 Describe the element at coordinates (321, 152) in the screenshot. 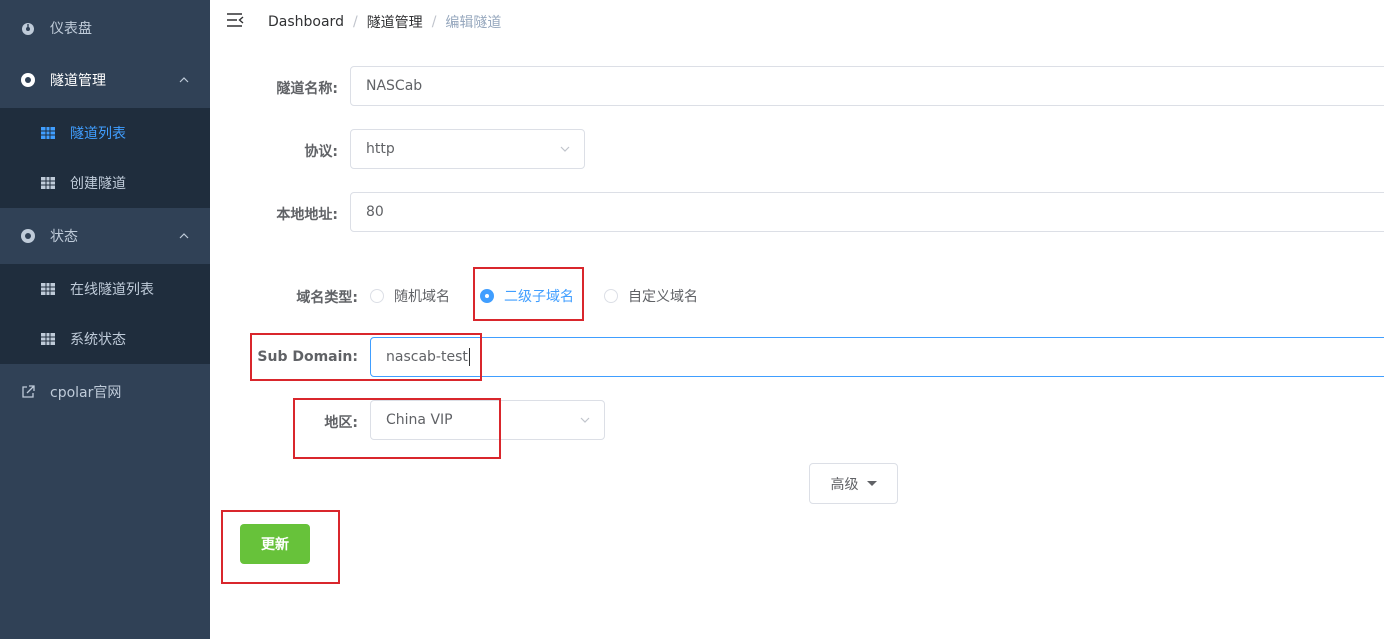

I see `protocol-label: 协议:` at that location.